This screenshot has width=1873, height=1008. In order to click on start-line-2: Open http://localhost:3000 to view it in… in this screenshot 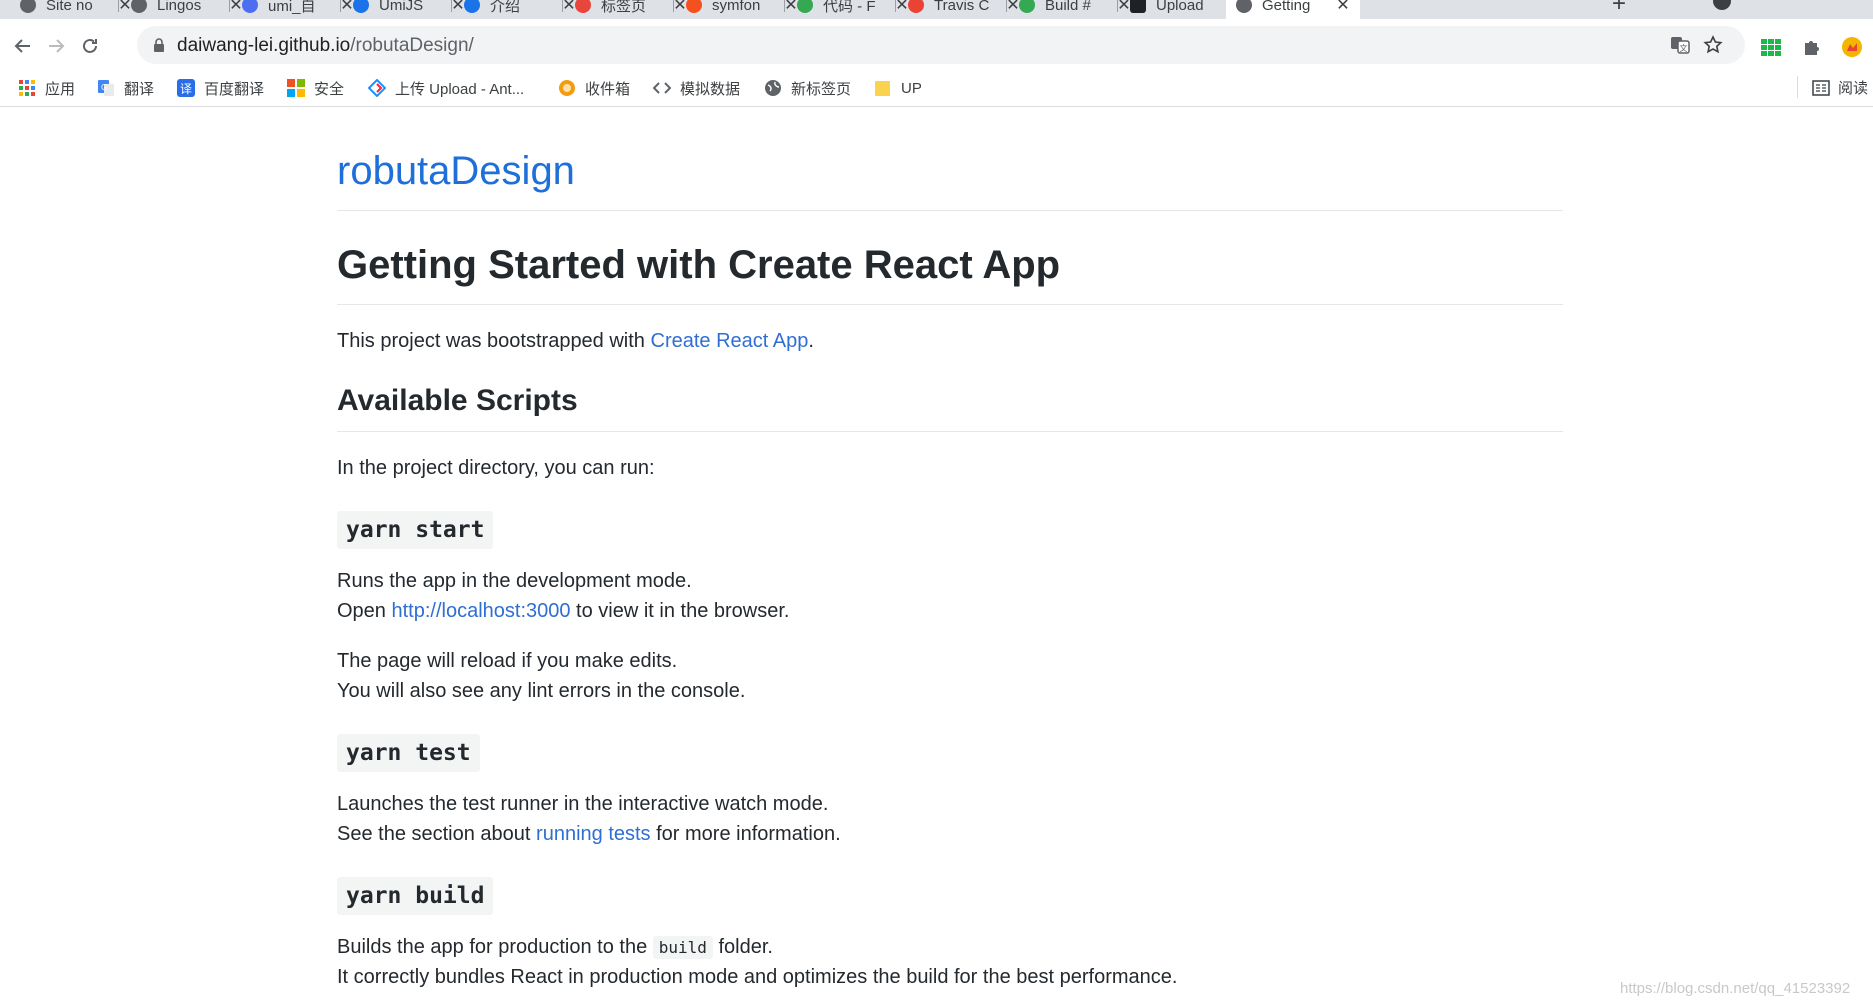, I will do `click(563, 611)`.